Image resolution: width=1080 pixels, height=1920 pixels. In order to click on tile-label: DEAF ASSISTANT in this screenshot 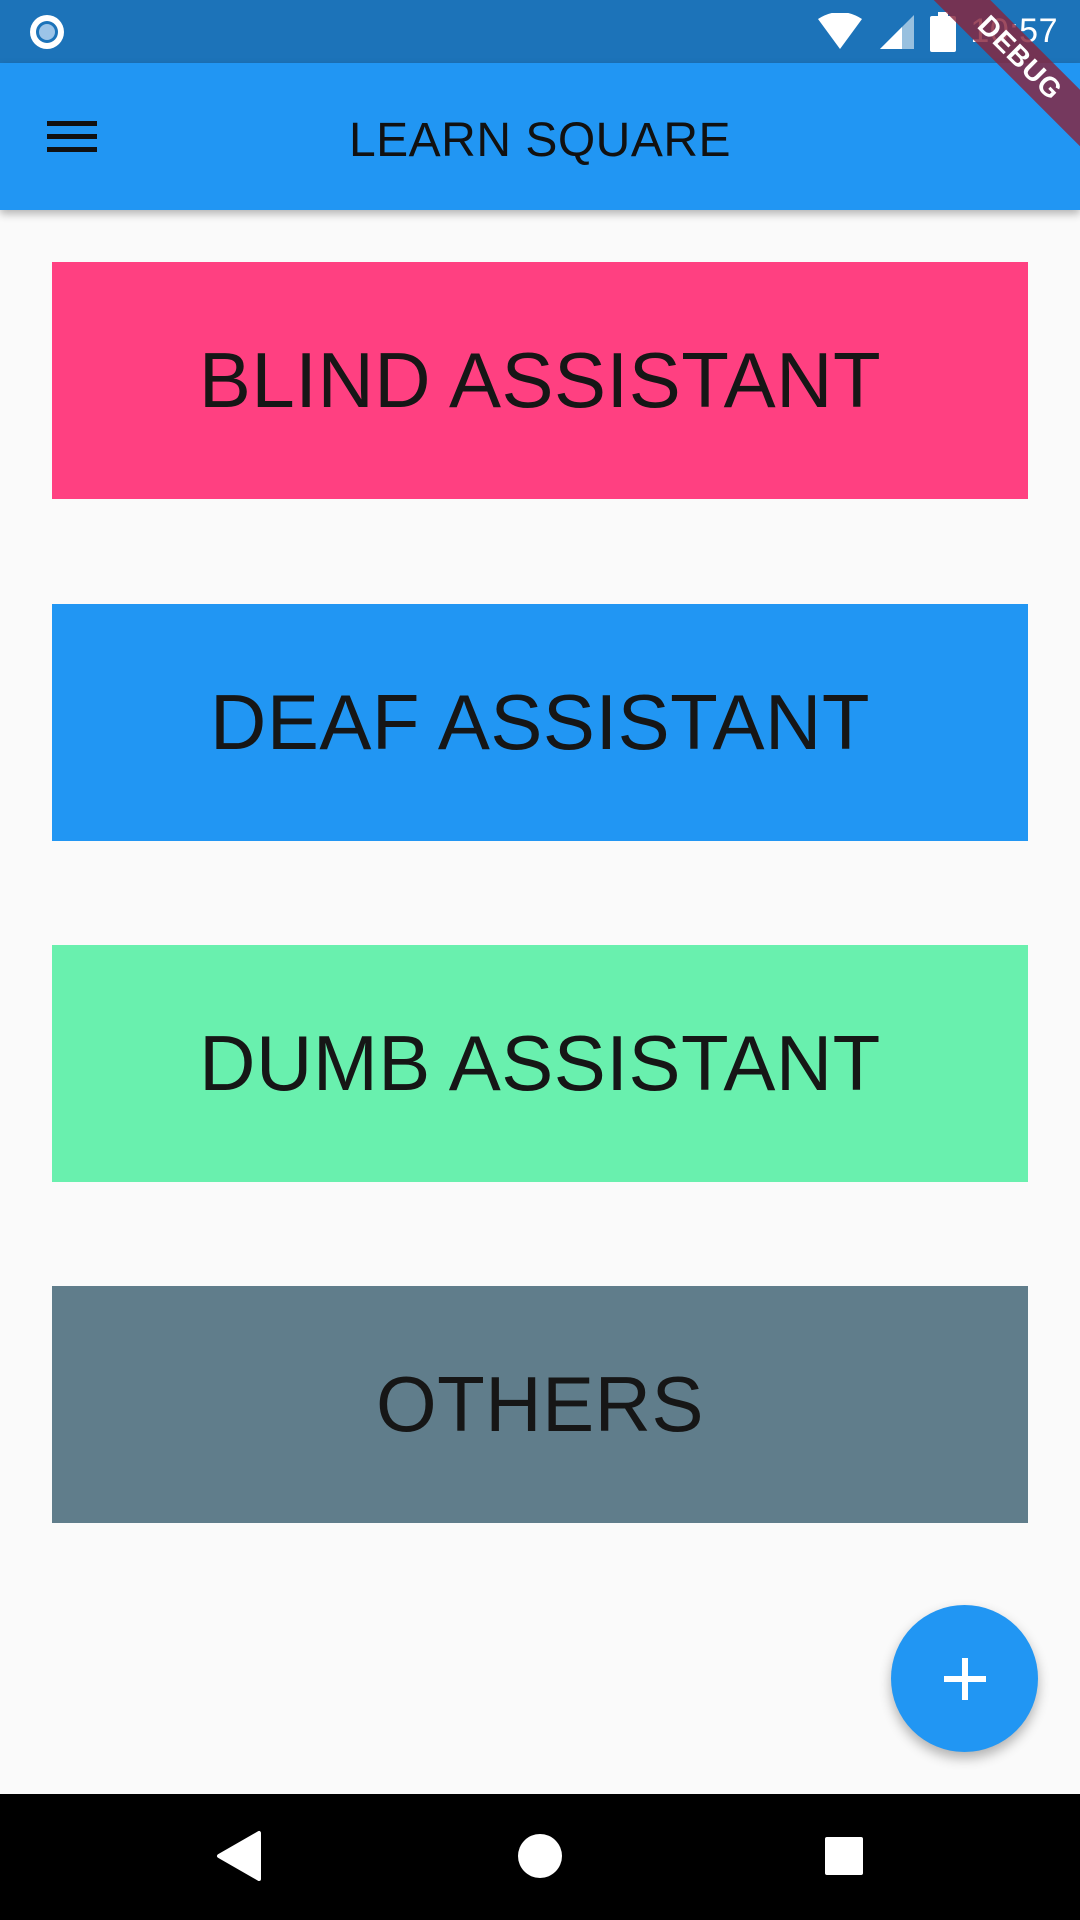, I will do `click(540, 722)`.